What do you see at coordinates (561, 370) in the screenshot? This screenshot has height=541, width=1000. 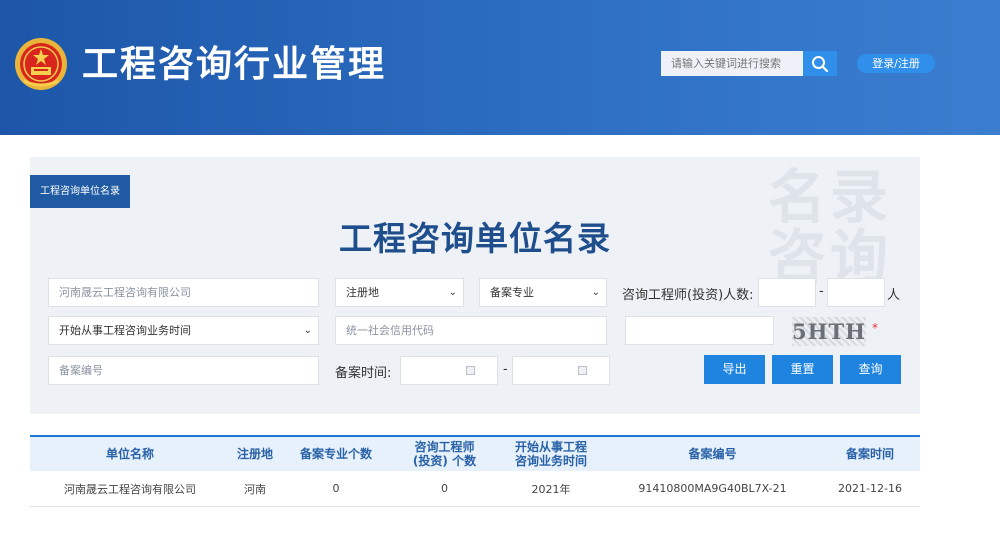 I see `record-end-date-input` at bounding box center [561, 370].